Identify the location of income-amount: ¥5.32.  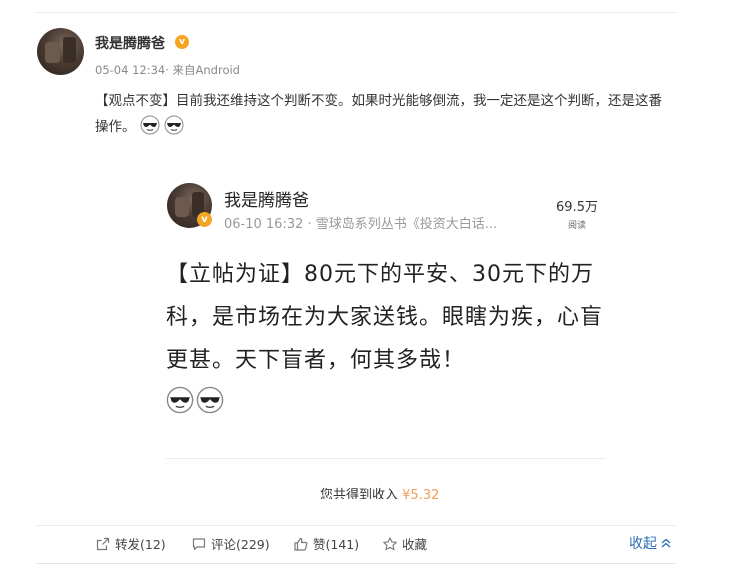
(421, 493).